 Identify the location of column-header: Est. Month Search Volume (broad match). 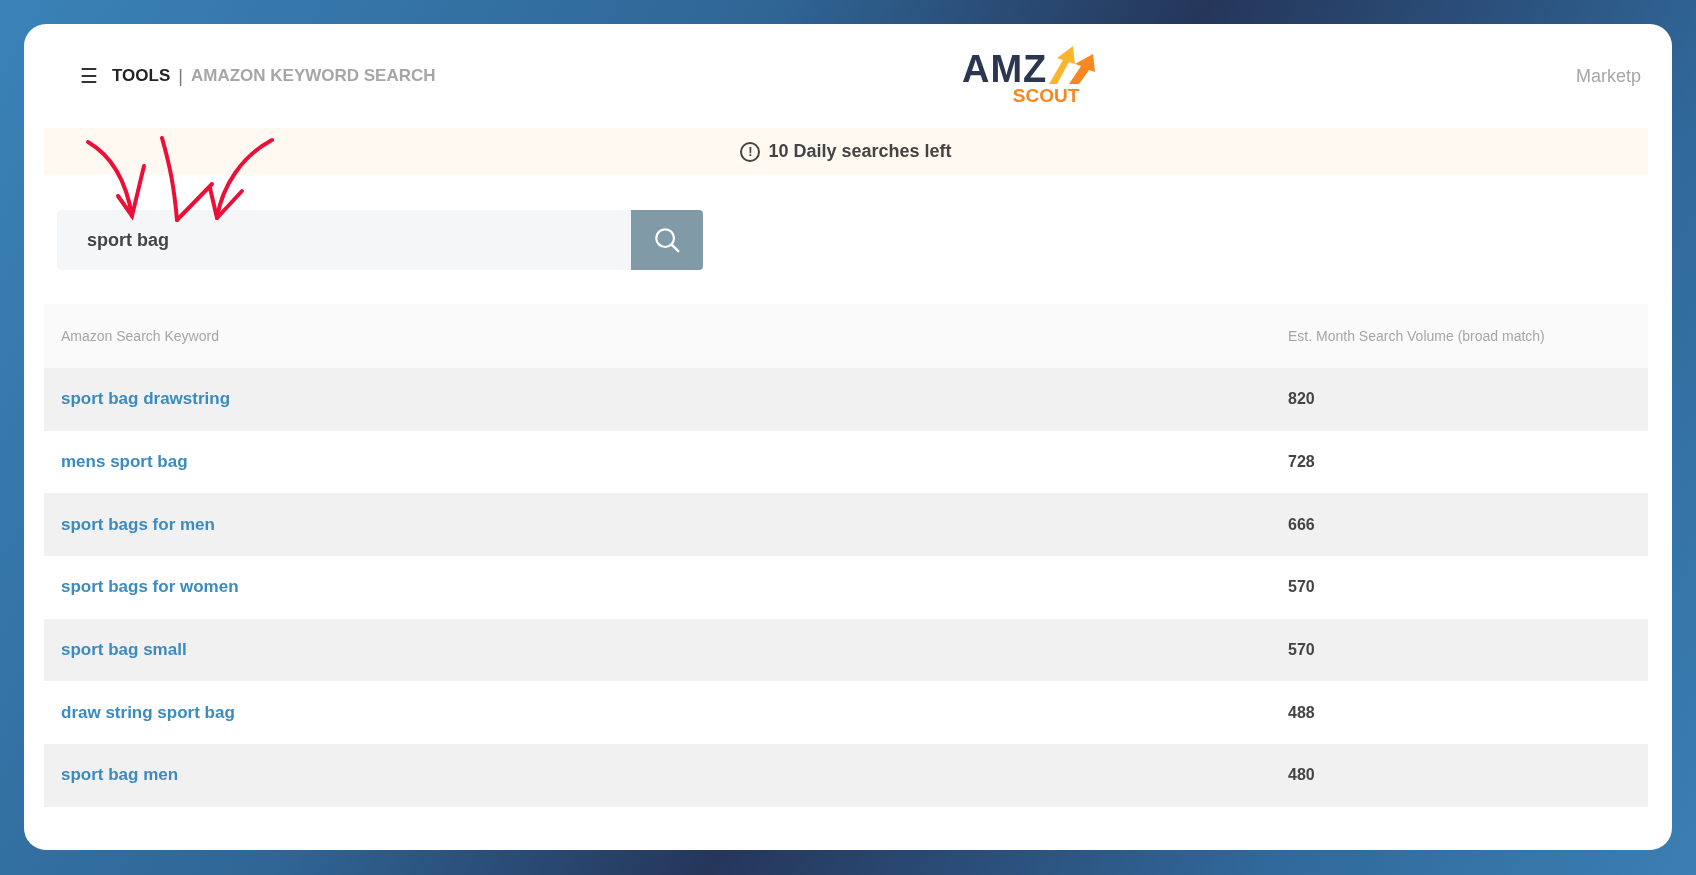
(1417, 336).